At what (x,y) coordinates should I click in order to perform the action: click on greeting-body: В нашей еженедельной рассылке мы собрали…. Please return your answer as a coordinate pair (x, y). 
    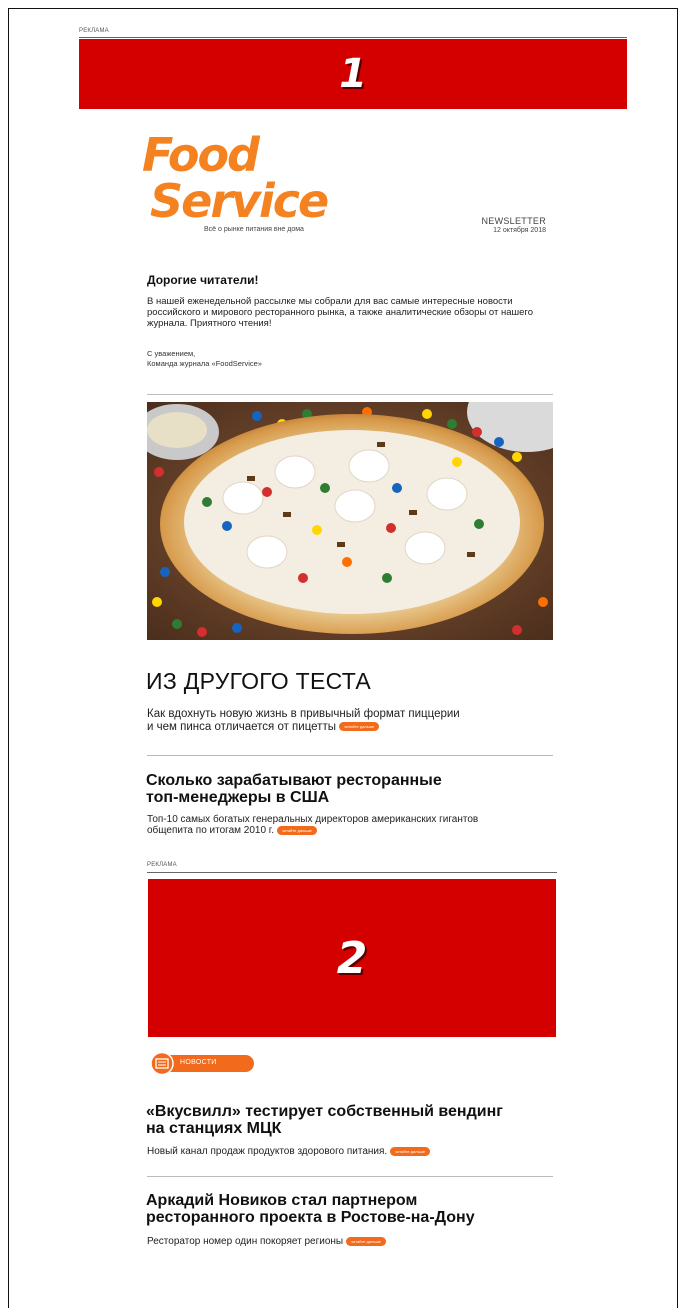
    Looking at the image, I should click on (340, 312).